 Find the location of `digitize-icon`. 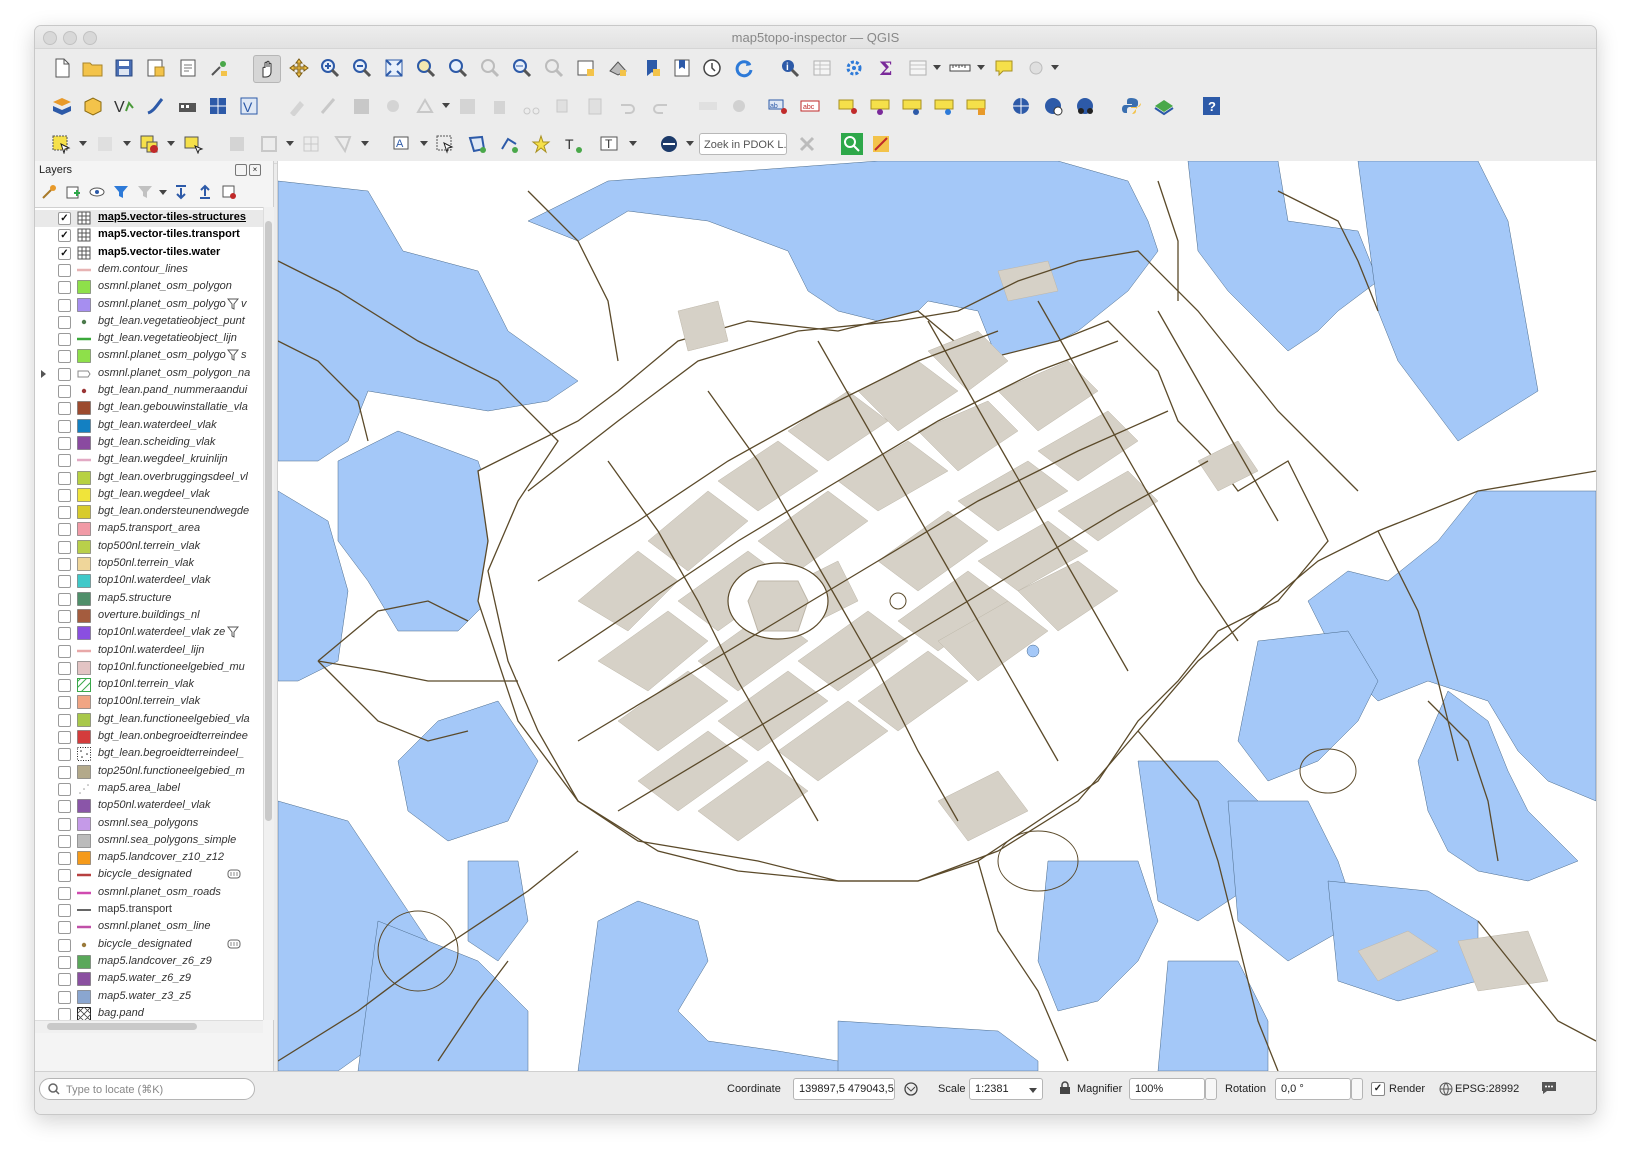

digitize-icon is located at coordinates (394, 106).